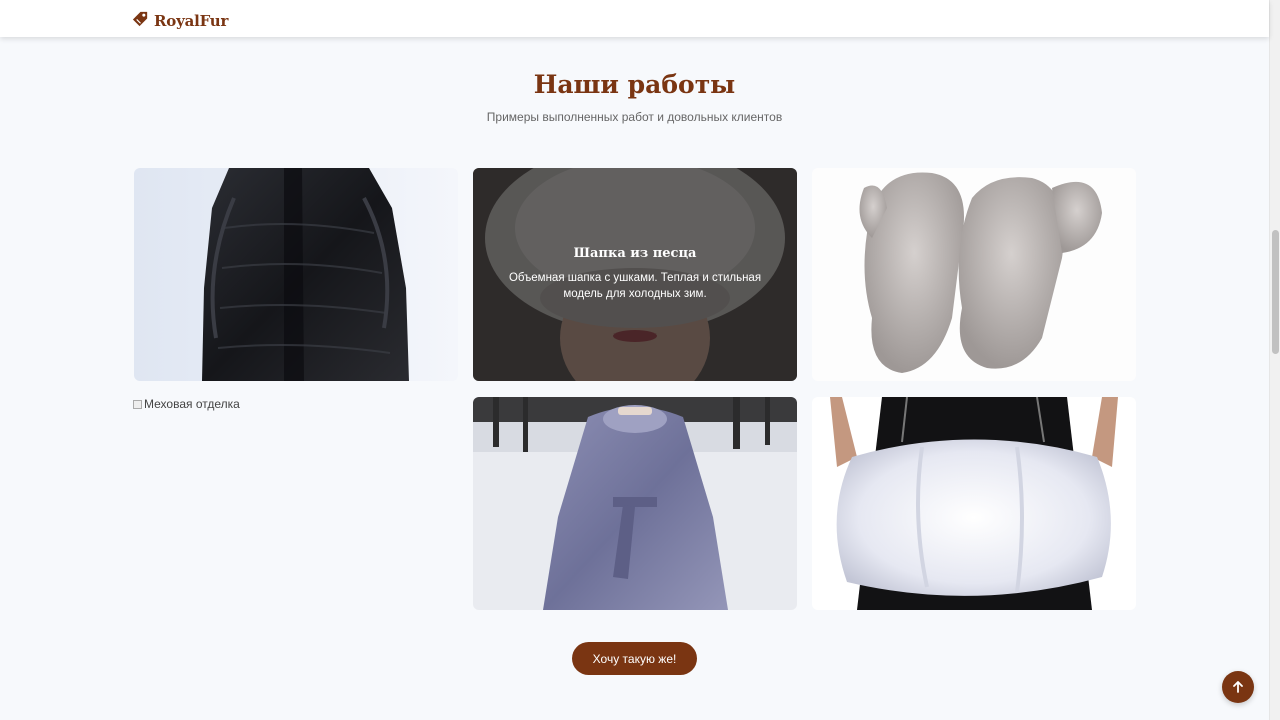 Image resolution: width=1280 pixels, height=720 pixels. Describe the element at coordinates (191, 20) in the screenshot. I see `brand-name: RoyalFur` at that location.